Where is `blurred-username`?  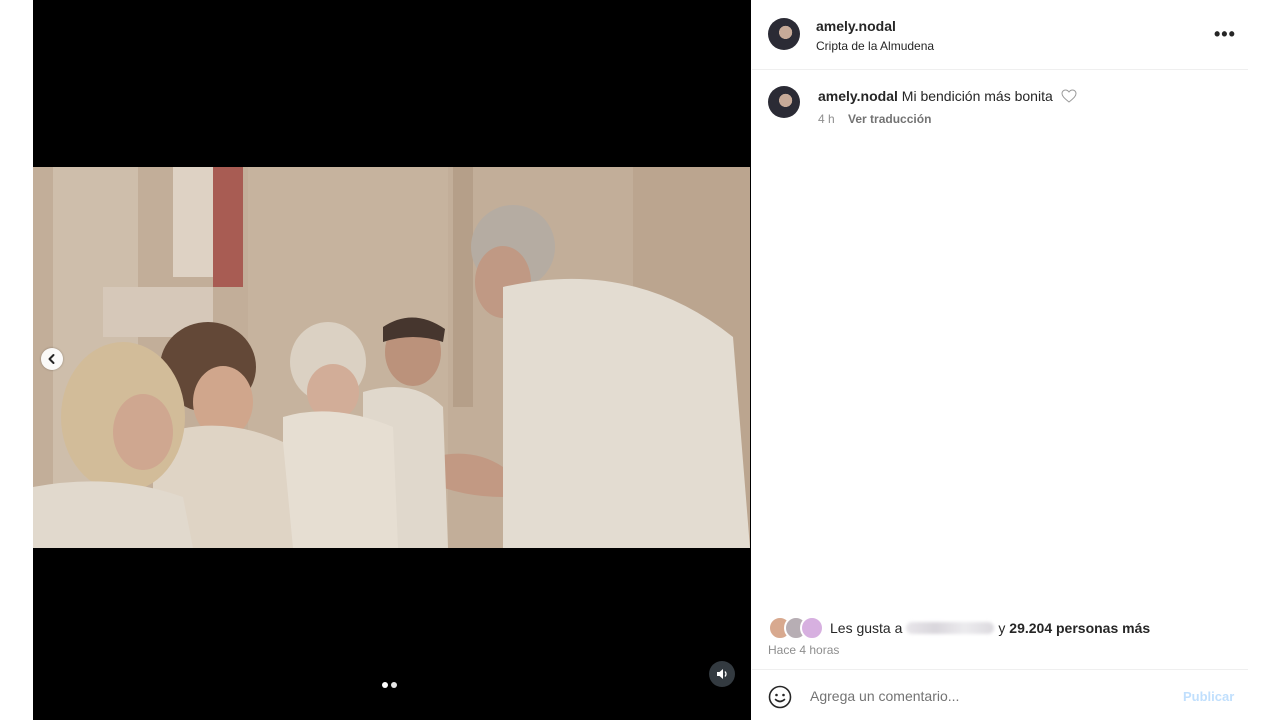
blurred-username is located at coordinates (950, 628).